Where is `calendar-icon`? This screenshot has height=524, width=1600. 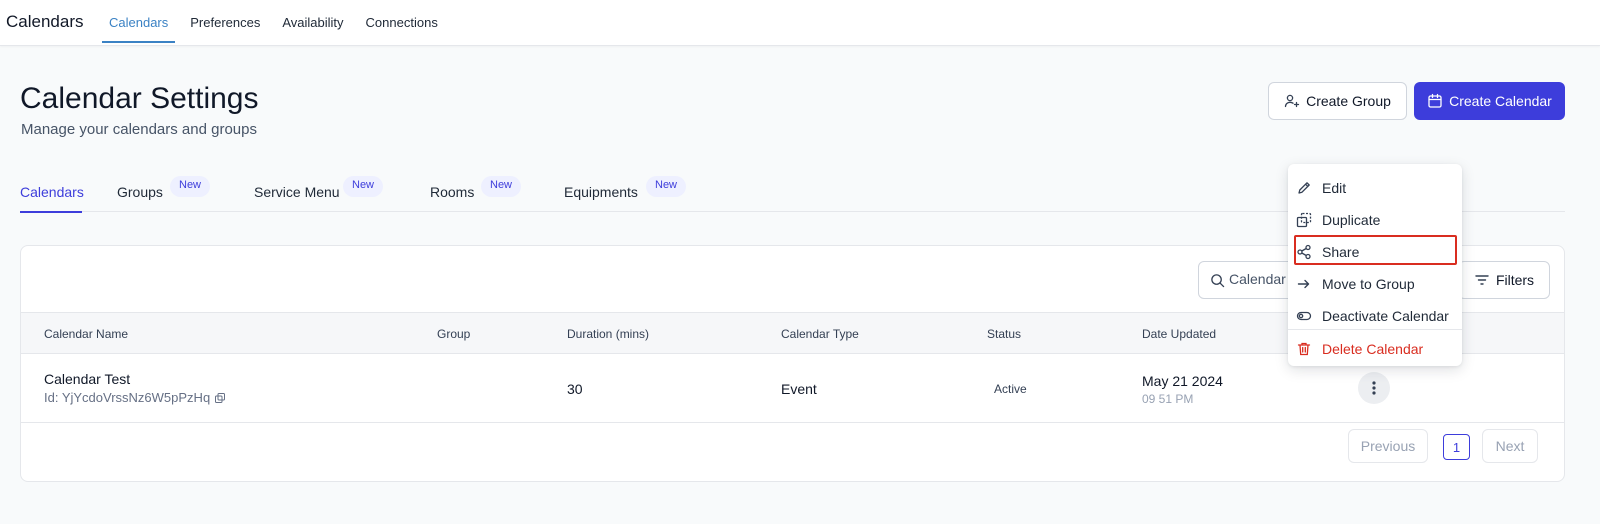
calendar-icon is located at coordinates (1435, 101).